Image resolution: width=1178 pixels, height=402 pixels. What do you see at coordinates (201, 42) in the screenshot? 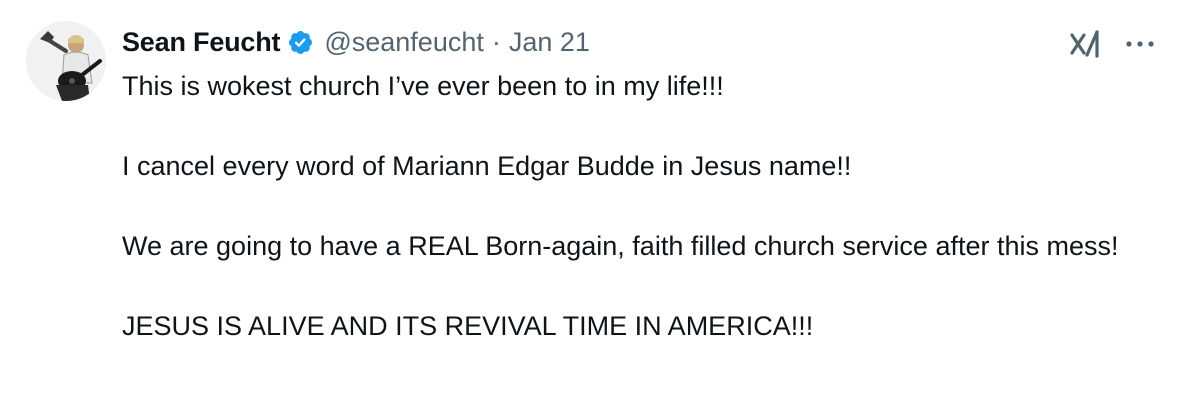
I see `display-name: Sean Feucht` at bounding box center [201, 42].